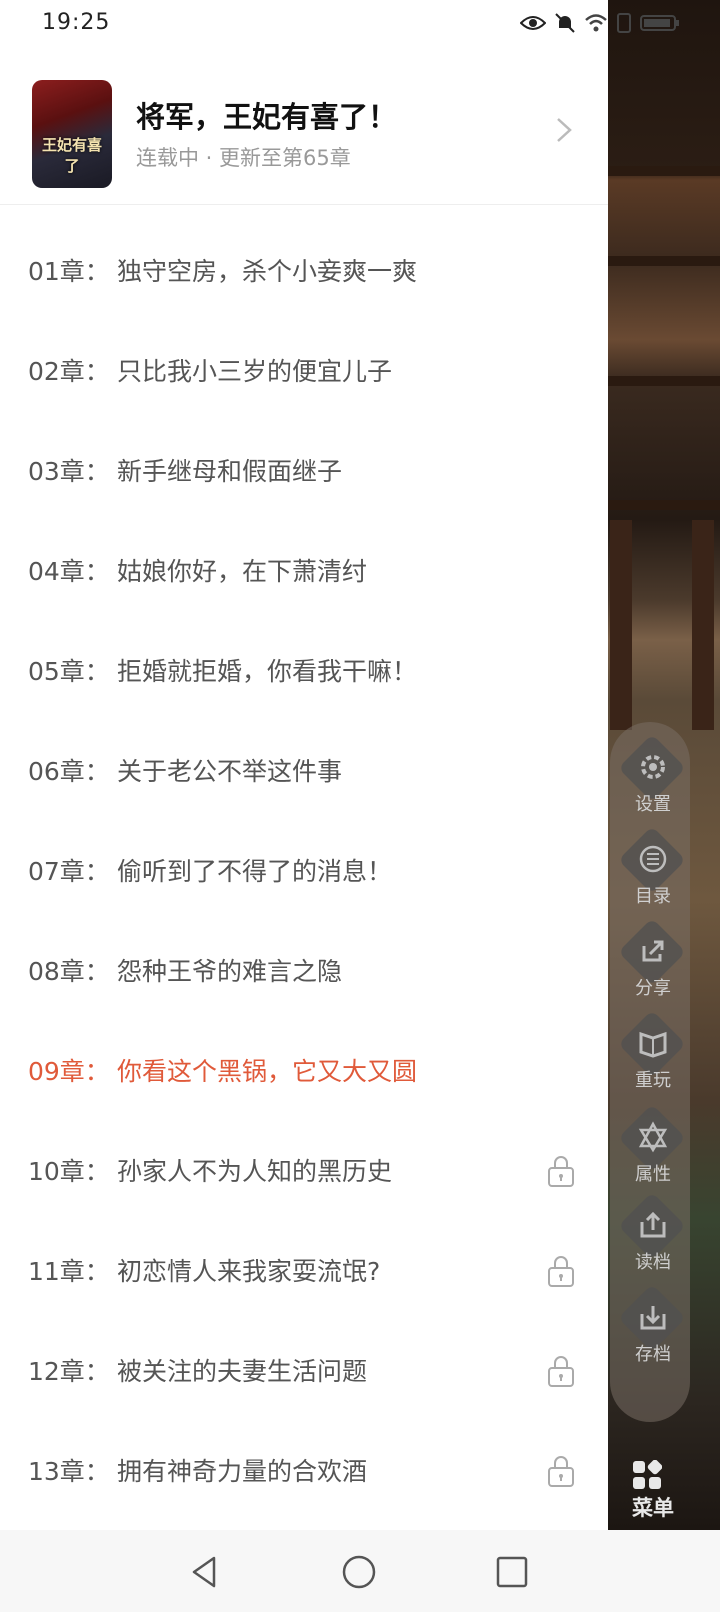 This screenshot has height=1612, width=720. Describe the element at coordinates (69, 771) in the screenshot. I see `chapter-number: 06章：` at that location.